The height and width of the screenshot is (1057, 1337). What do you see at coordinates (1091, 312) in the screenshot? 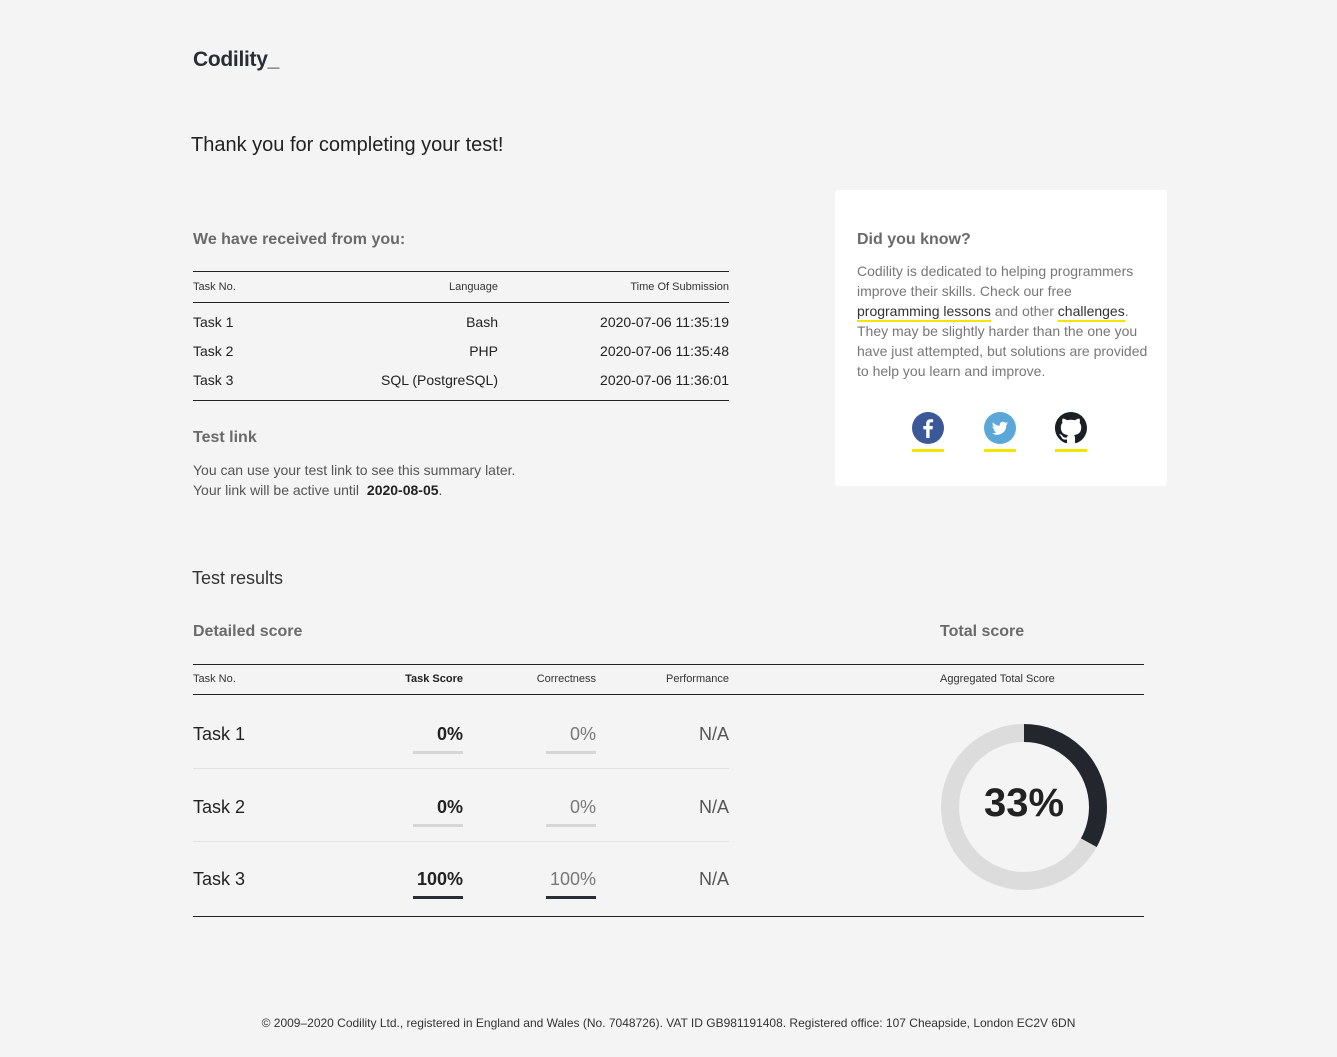
I see `challenges-link: challenges` at bounding box center [1091, 312].